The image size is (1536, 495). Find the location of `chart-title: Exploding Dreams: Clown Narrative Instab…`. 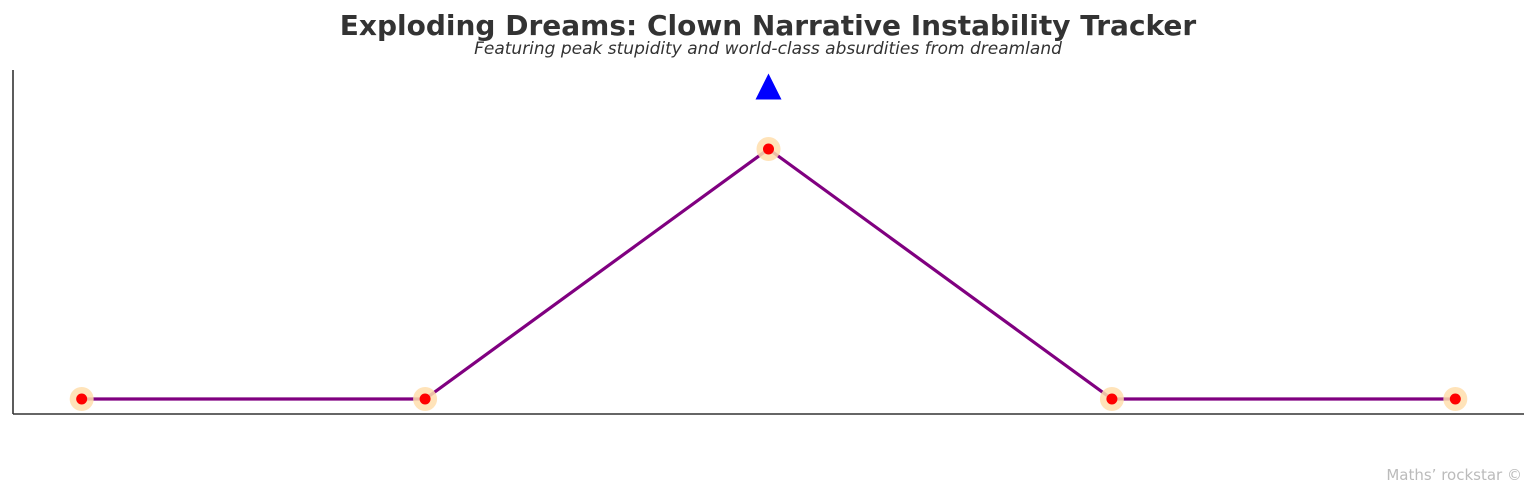

chart-title: Exploding Dreams: Clown Narrative Instab… is located at coordinates (768, 25).